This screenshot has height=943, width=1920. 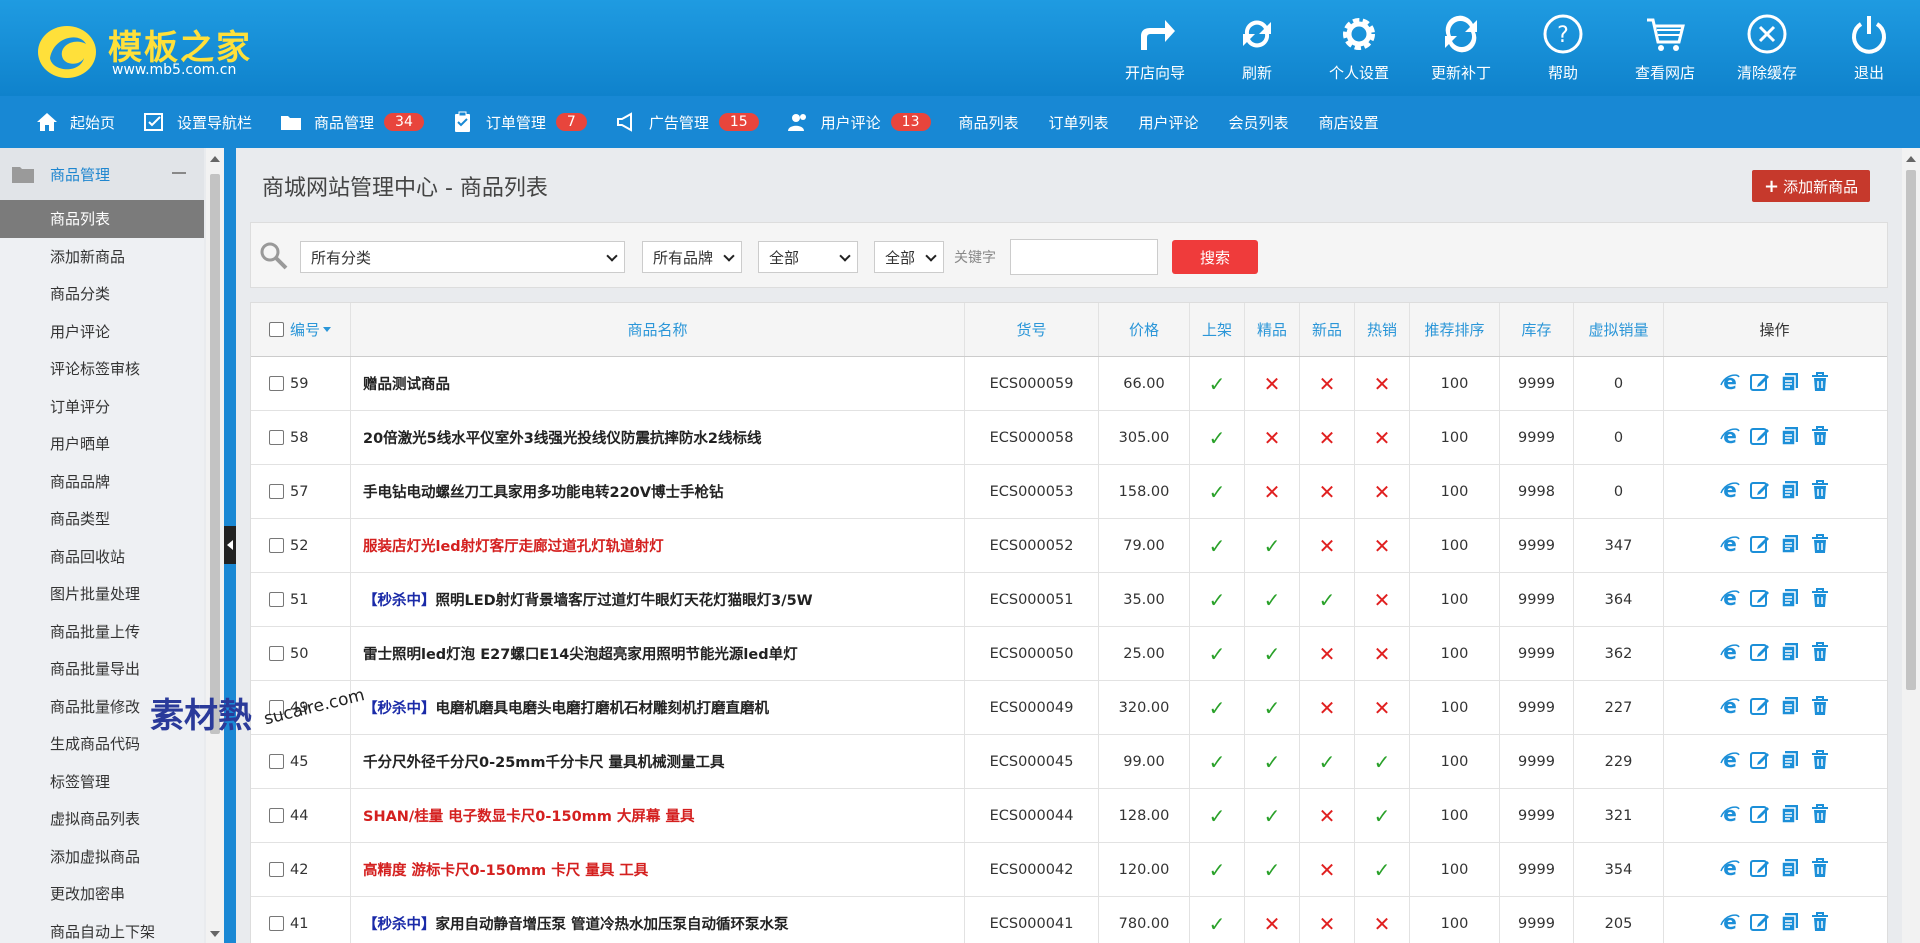 I want to click on logo: 模板之家 www.mb5.com.cn, so click(x=151, y=51).